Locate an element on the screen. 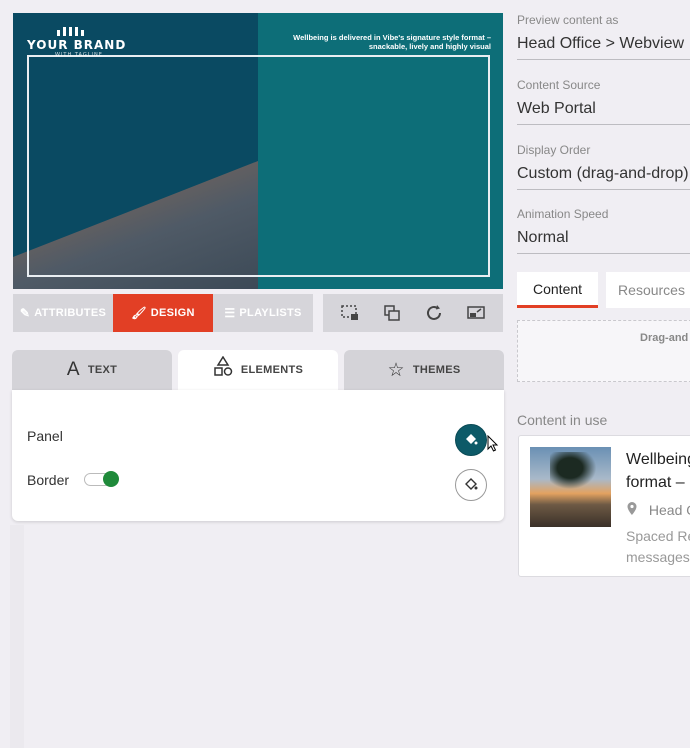  mode-tabs: ✎ ATTRIBUTES 🖌 DESIGN ☰ PLAYLISTS is located at coordinates (163, 313).